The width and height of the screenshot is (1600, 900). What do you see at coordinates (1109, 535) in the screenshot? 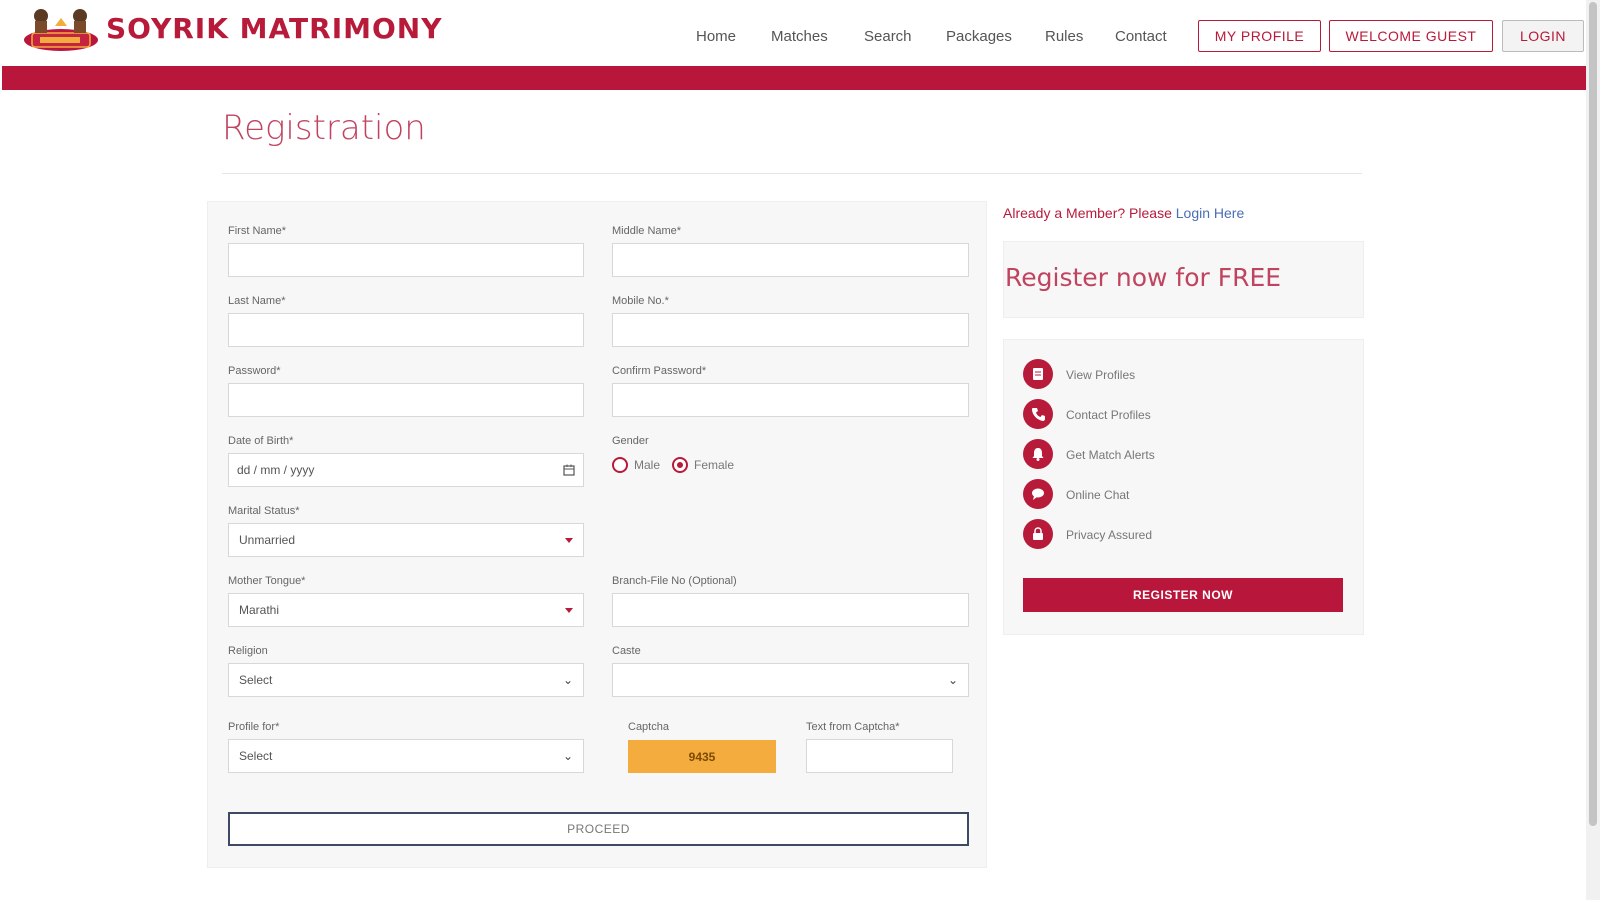
I see `feature-privacy-assured: Privacy Assured` at bounding box center [1109, 535].